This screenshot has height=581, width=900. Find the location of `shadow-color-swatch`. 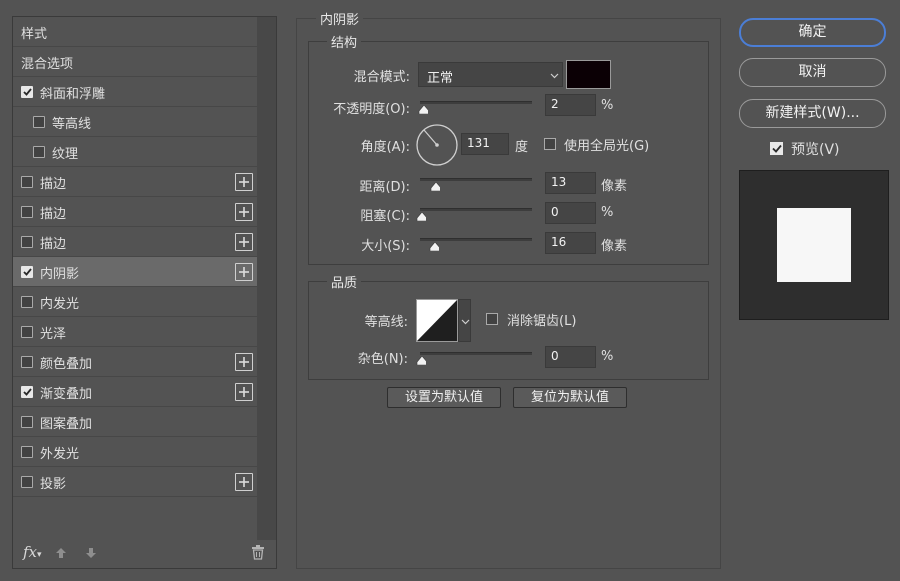

shadow-color-swatch is located at coordinates (588, 74).